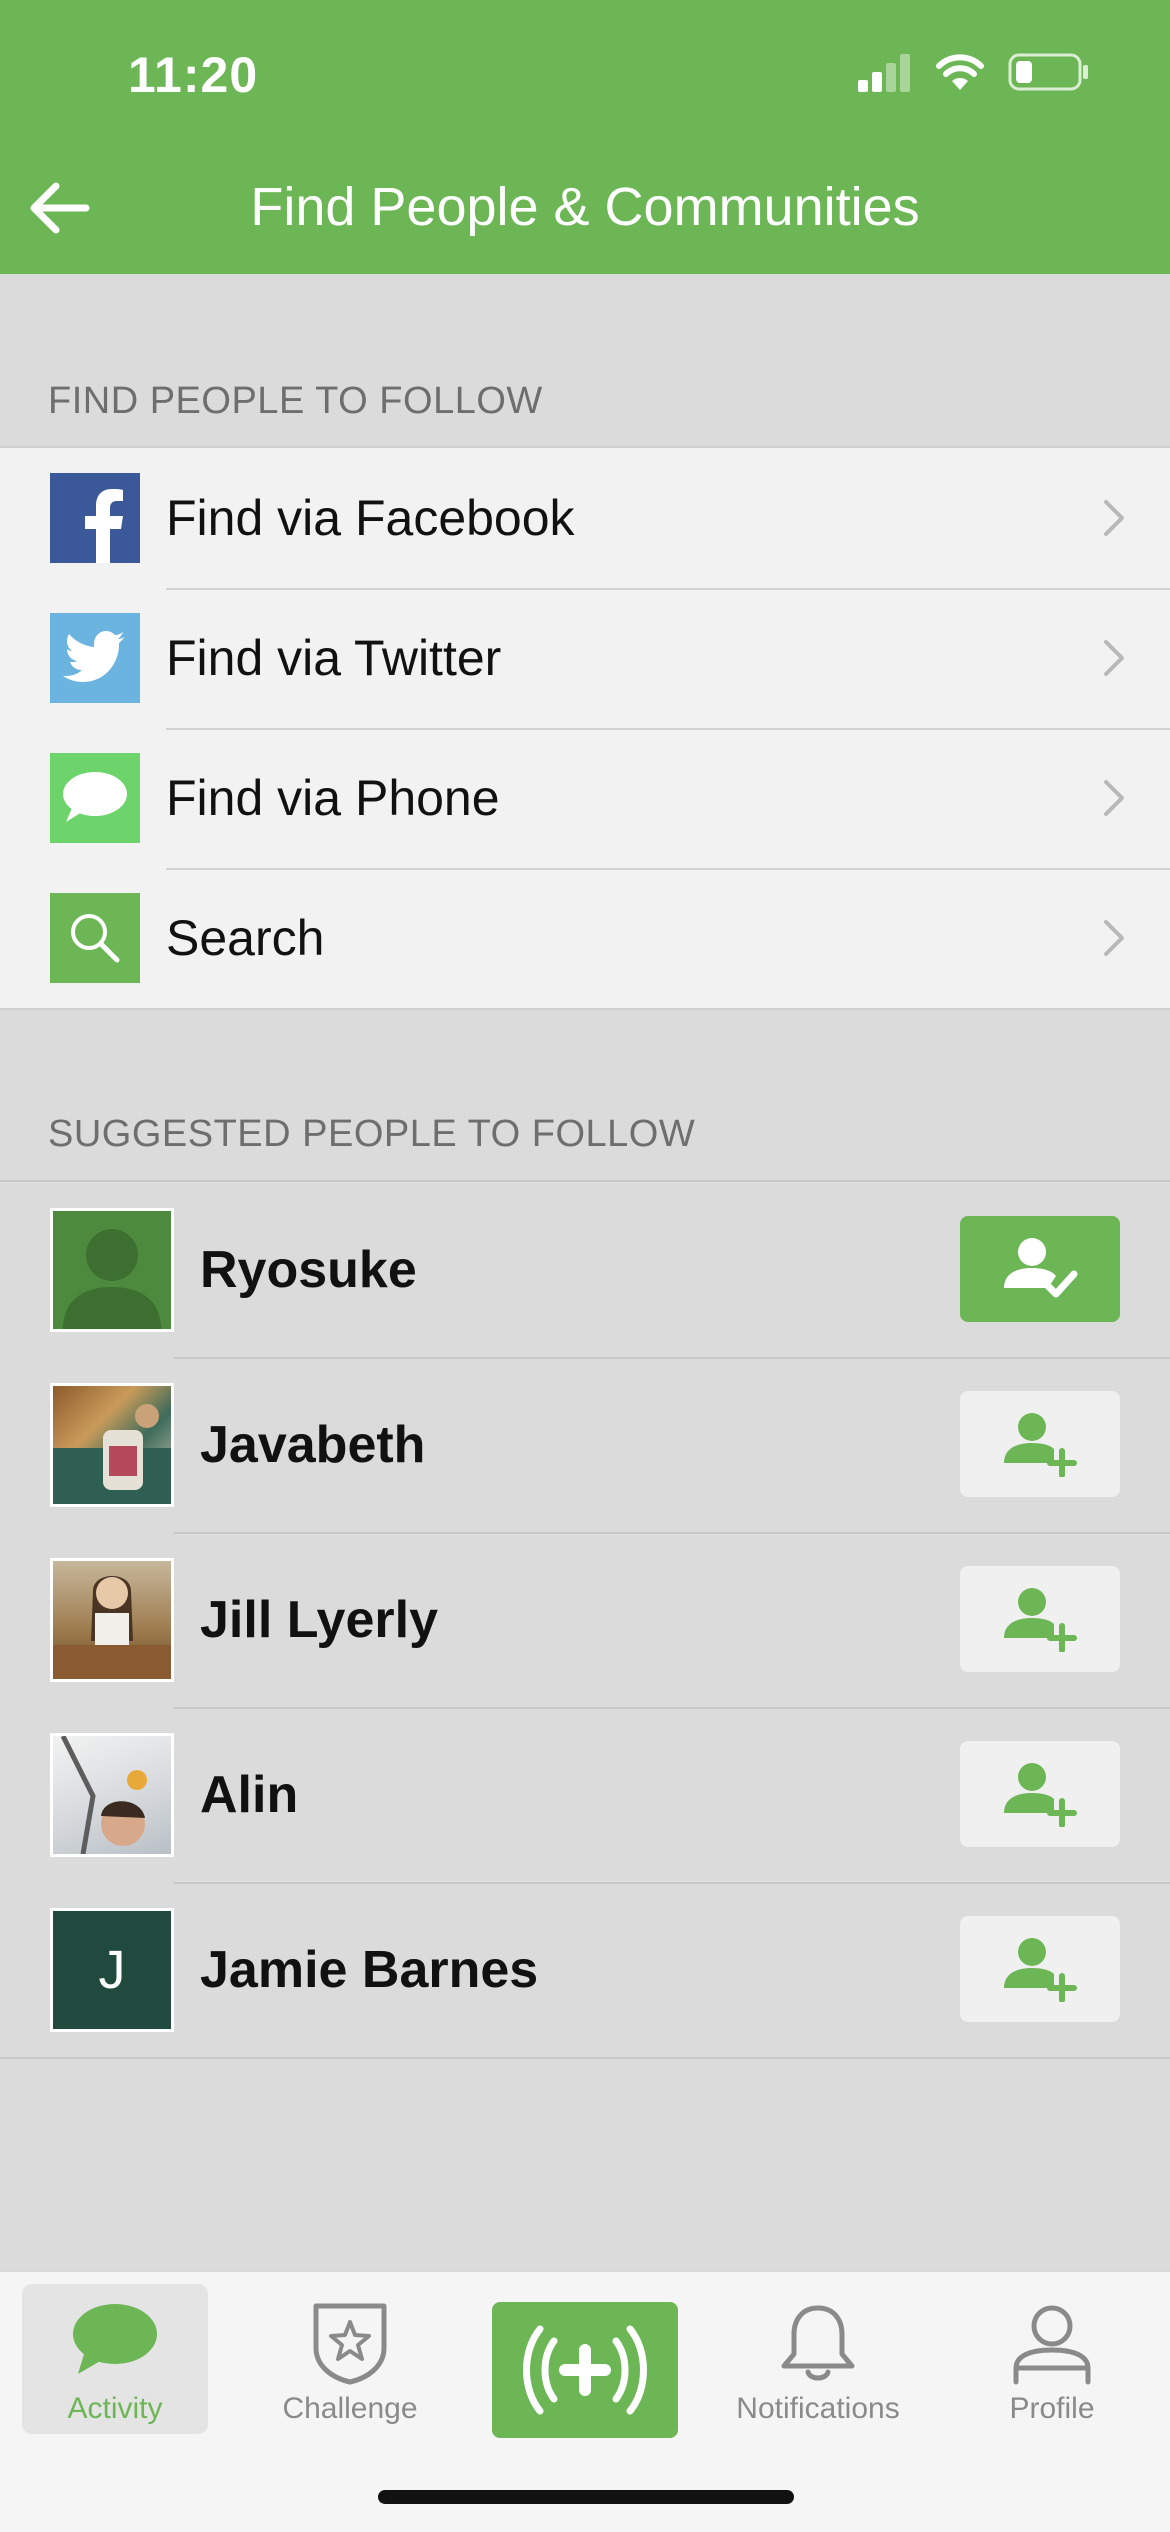  I want to click on person-row: Javabeth, so click(585, 1444).